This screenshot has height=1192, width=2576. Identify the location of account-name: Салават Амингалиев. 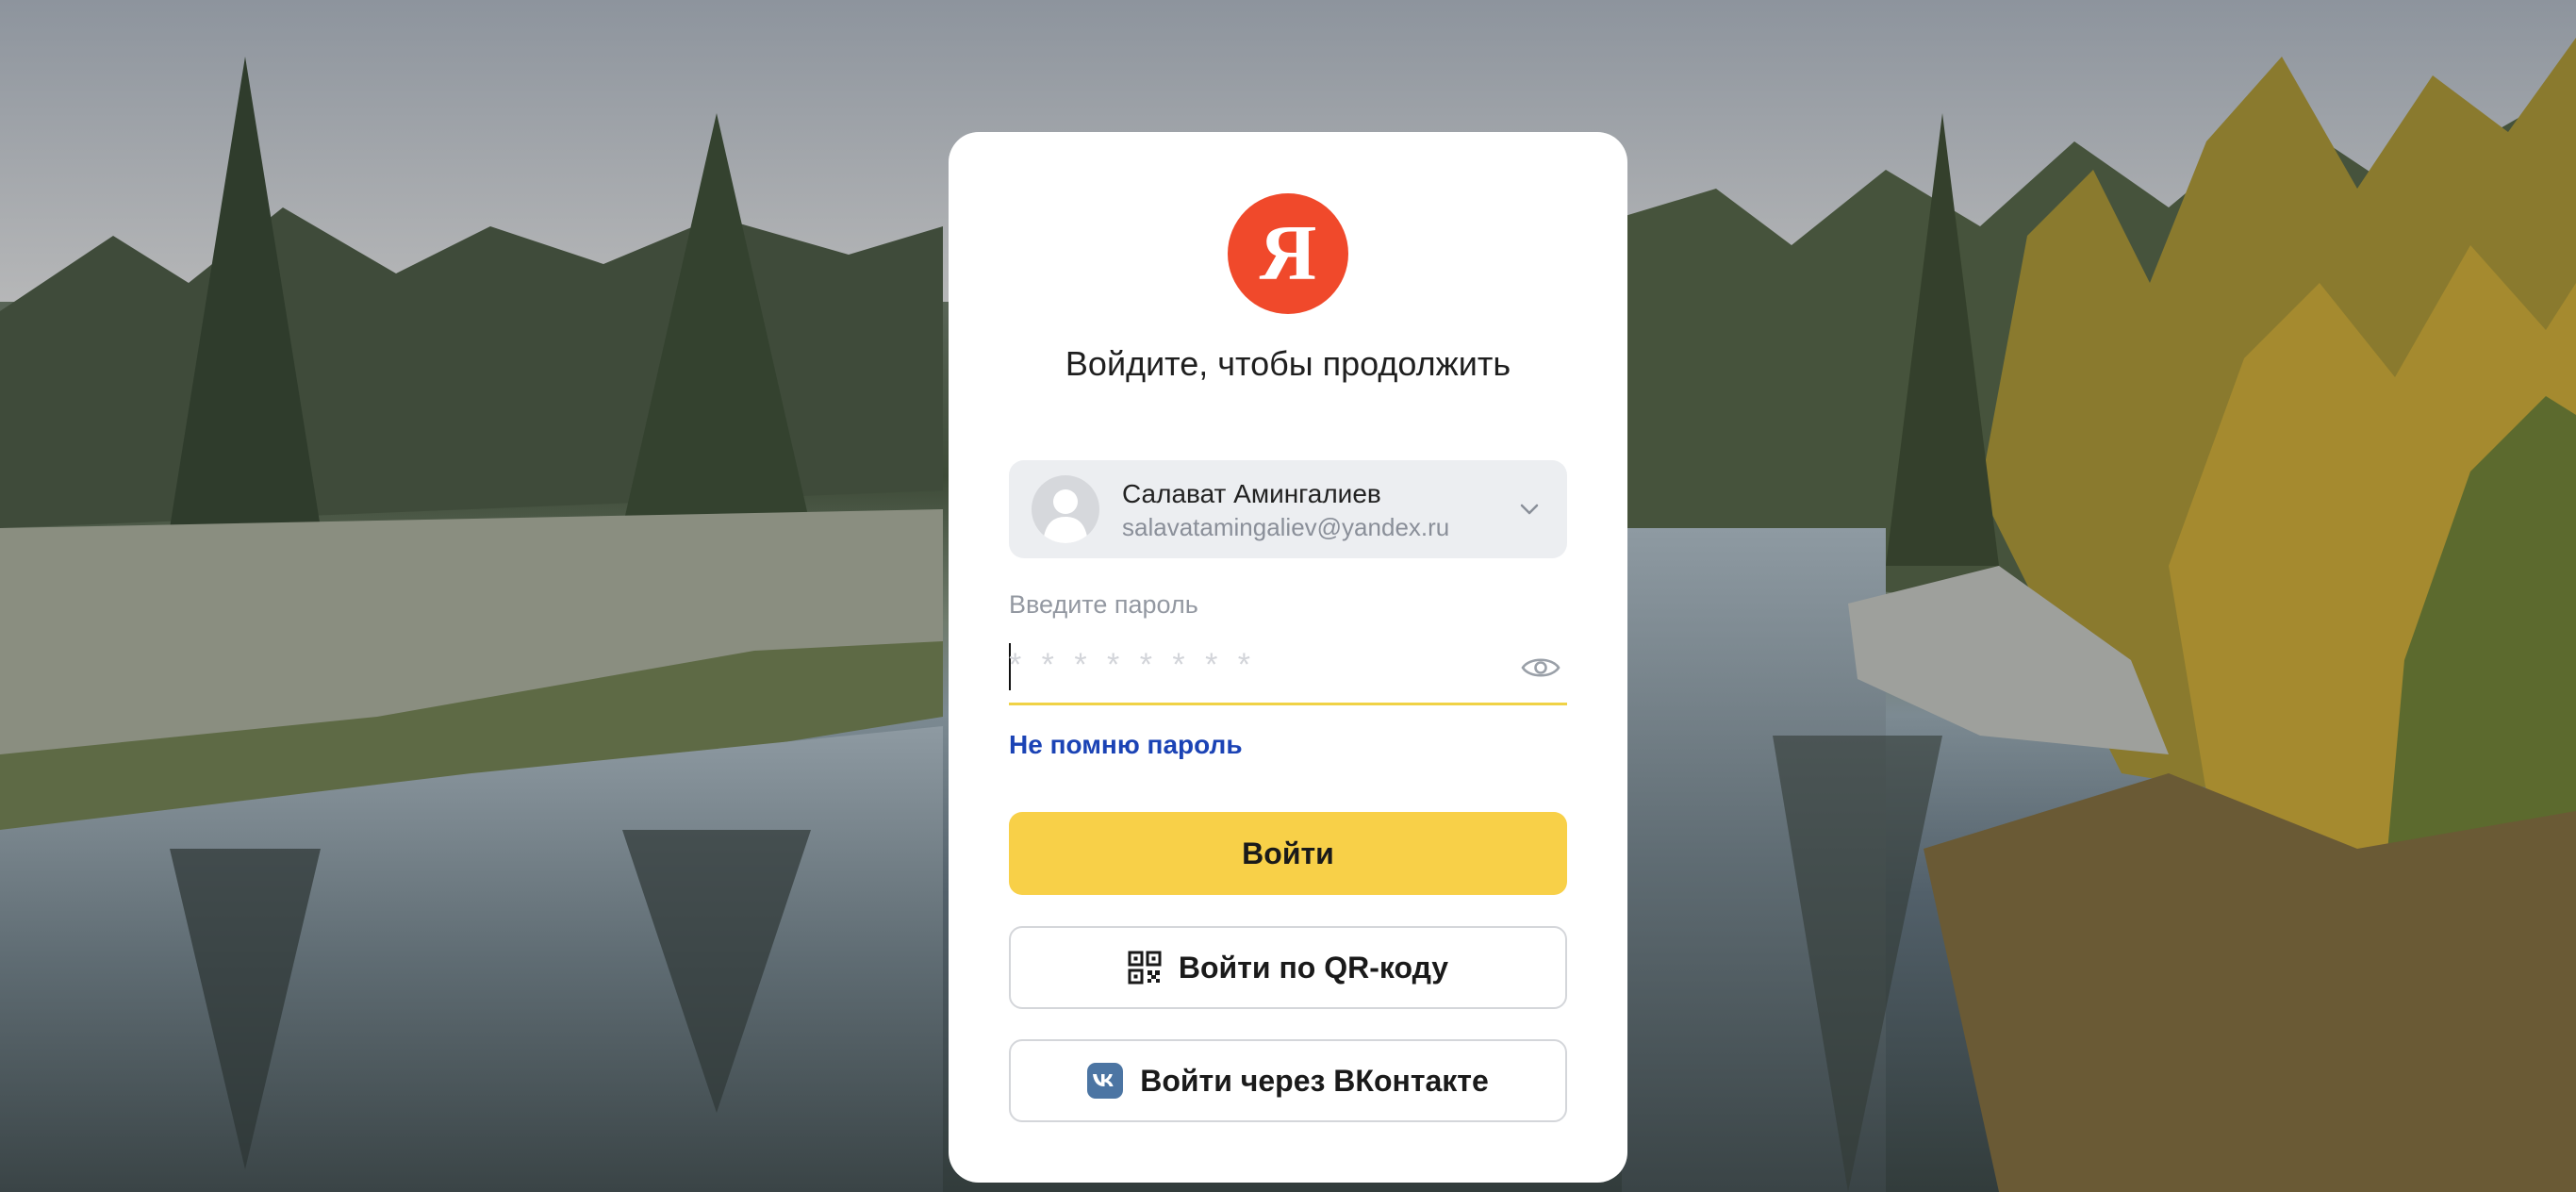
(1251, 494).